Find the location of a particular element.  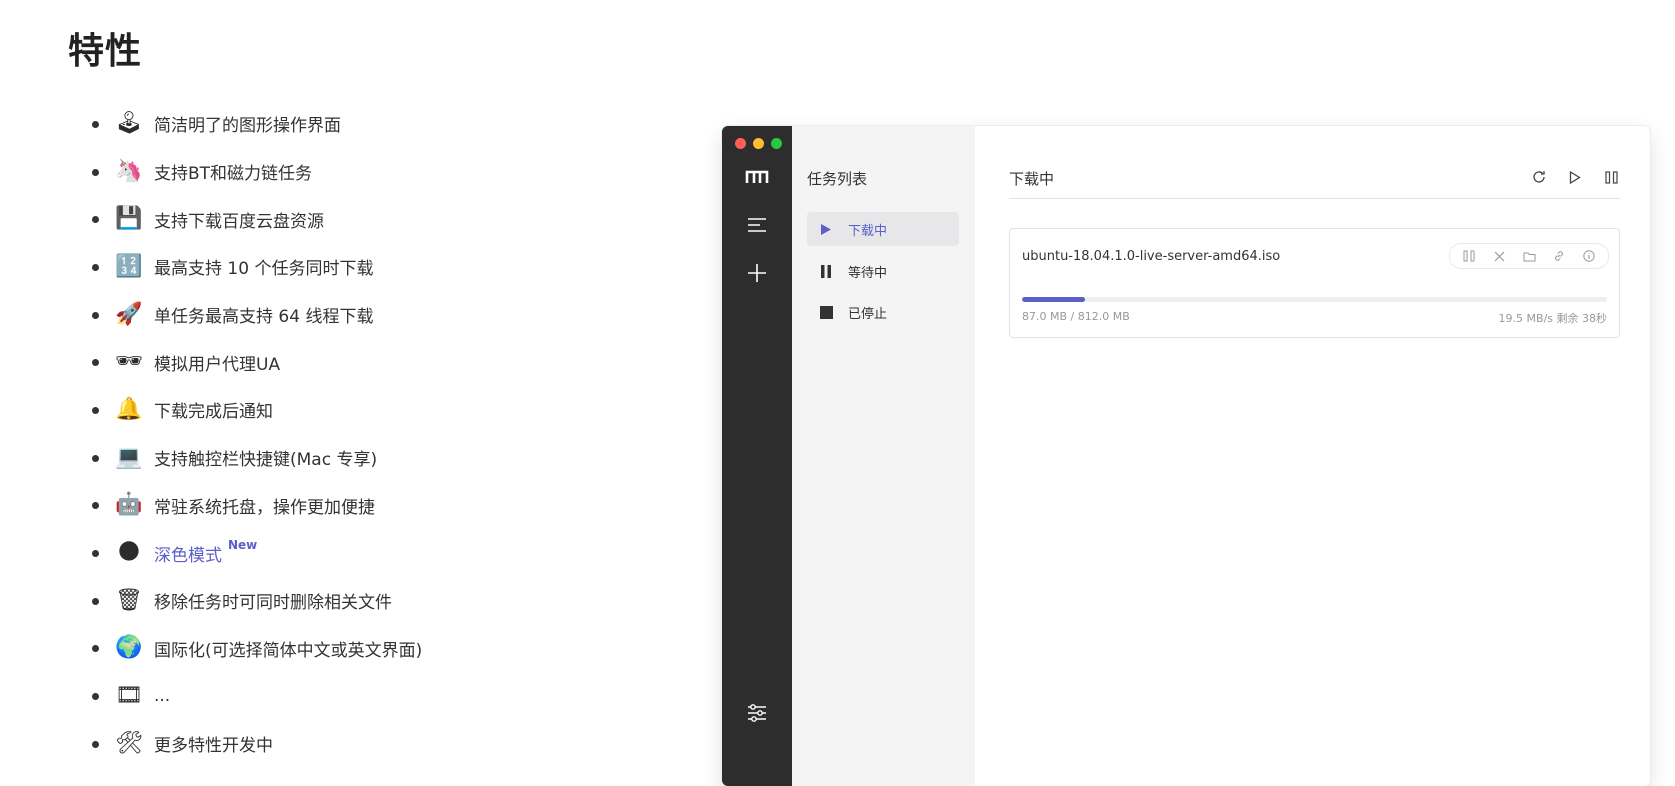

pause-all-icon is located at coordinates (1611, 177).